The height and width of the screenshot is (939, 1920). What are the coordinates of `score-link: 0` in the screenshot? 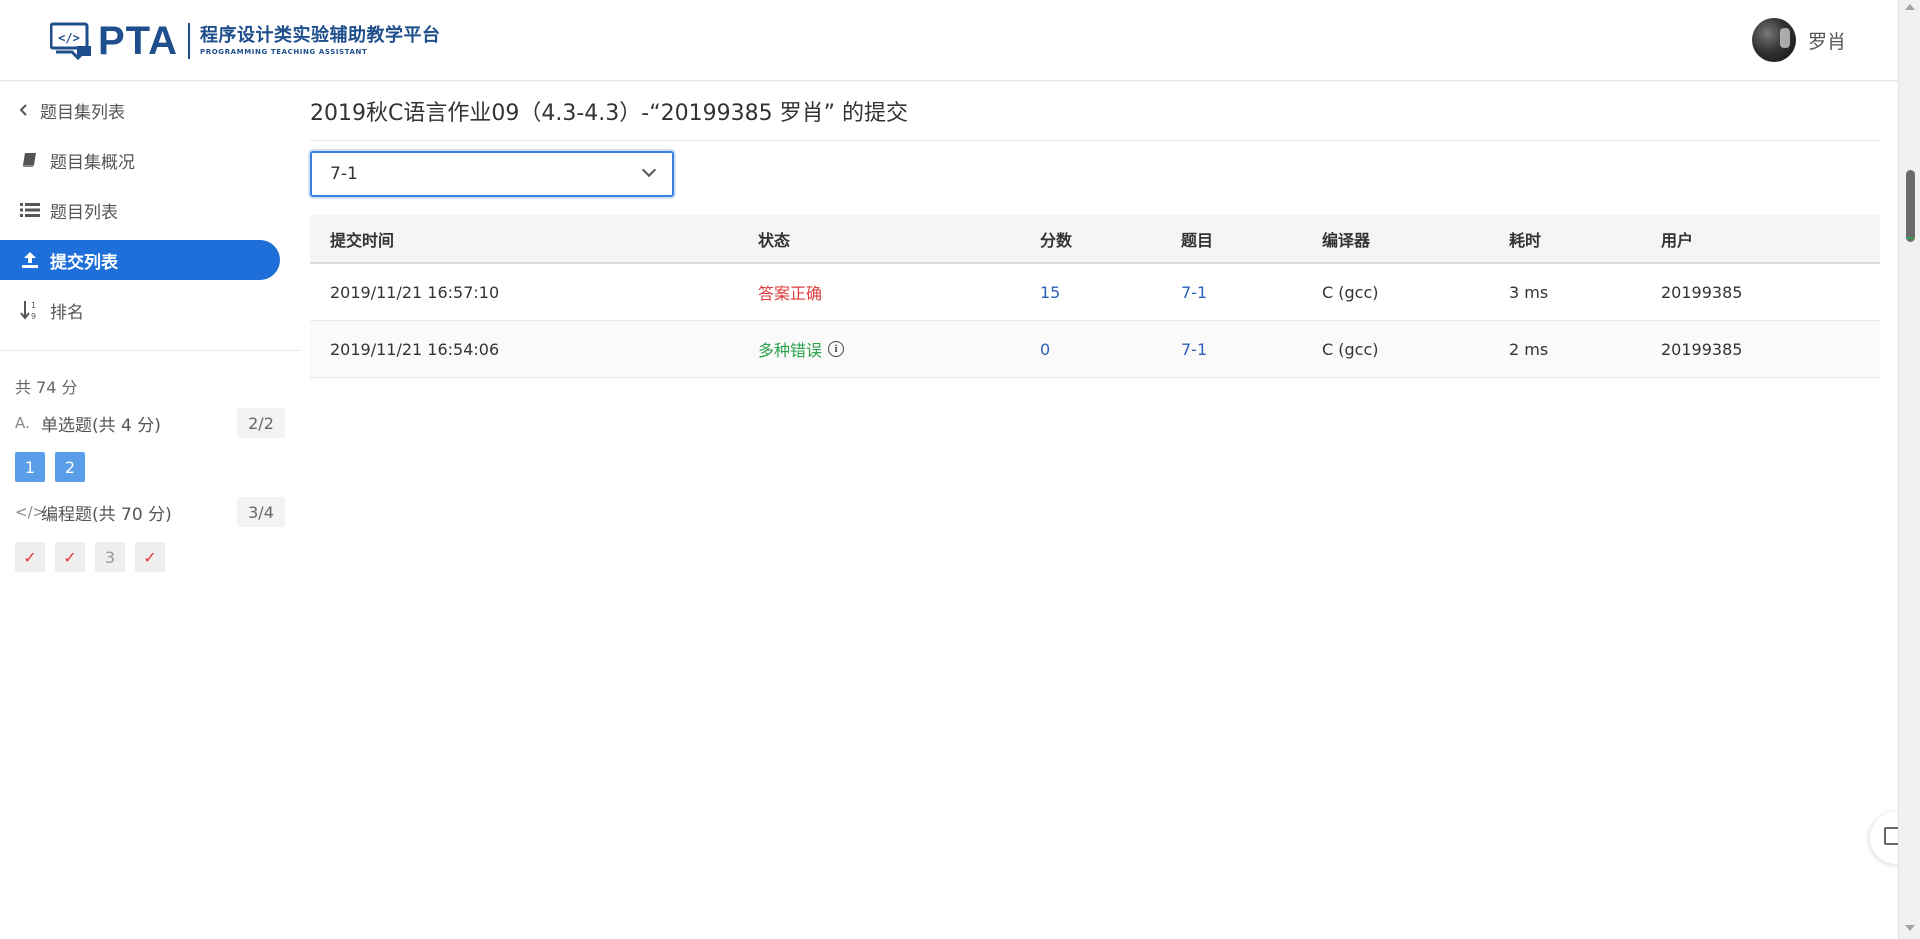 It's located at (1045, 349).